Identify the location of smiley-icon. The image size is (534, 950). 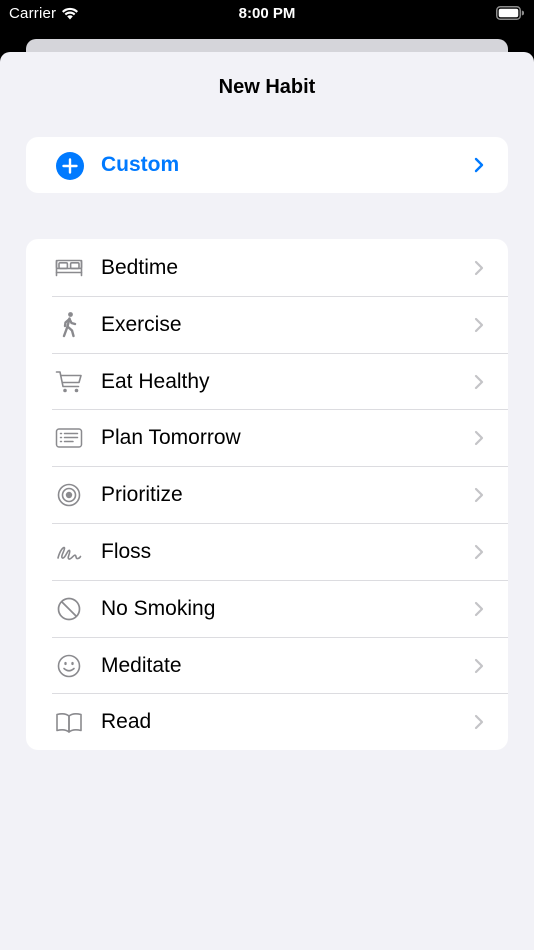
(69, 665).